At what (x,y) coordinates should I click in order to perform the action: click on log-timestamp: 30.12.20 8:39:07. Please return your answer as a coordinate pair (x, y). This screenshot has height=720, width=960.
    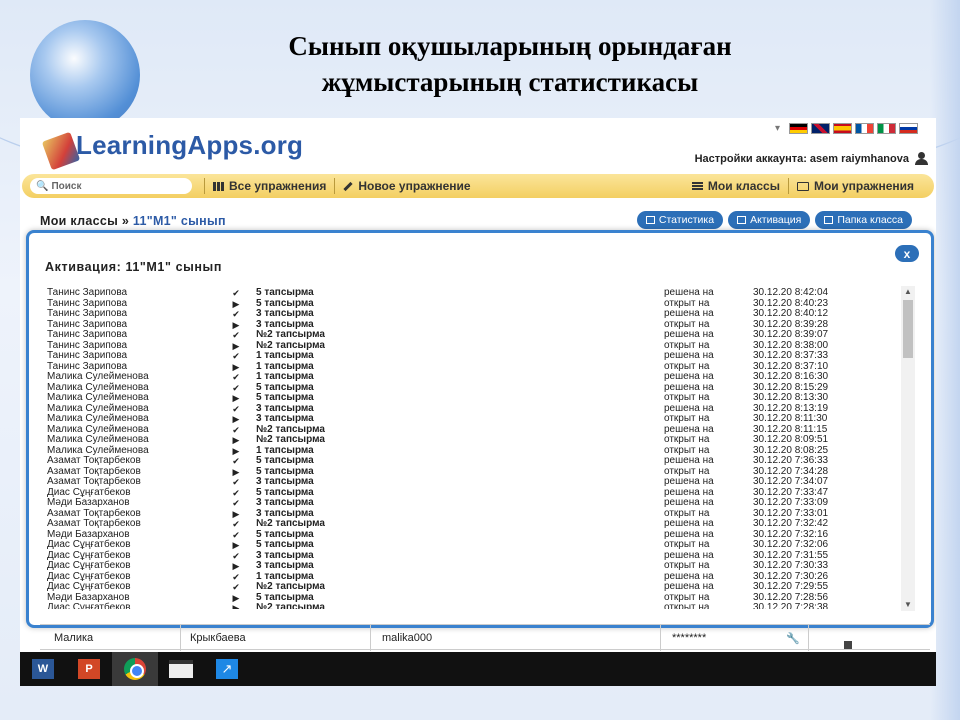
    Looking at the image, I should click on (791, 334).